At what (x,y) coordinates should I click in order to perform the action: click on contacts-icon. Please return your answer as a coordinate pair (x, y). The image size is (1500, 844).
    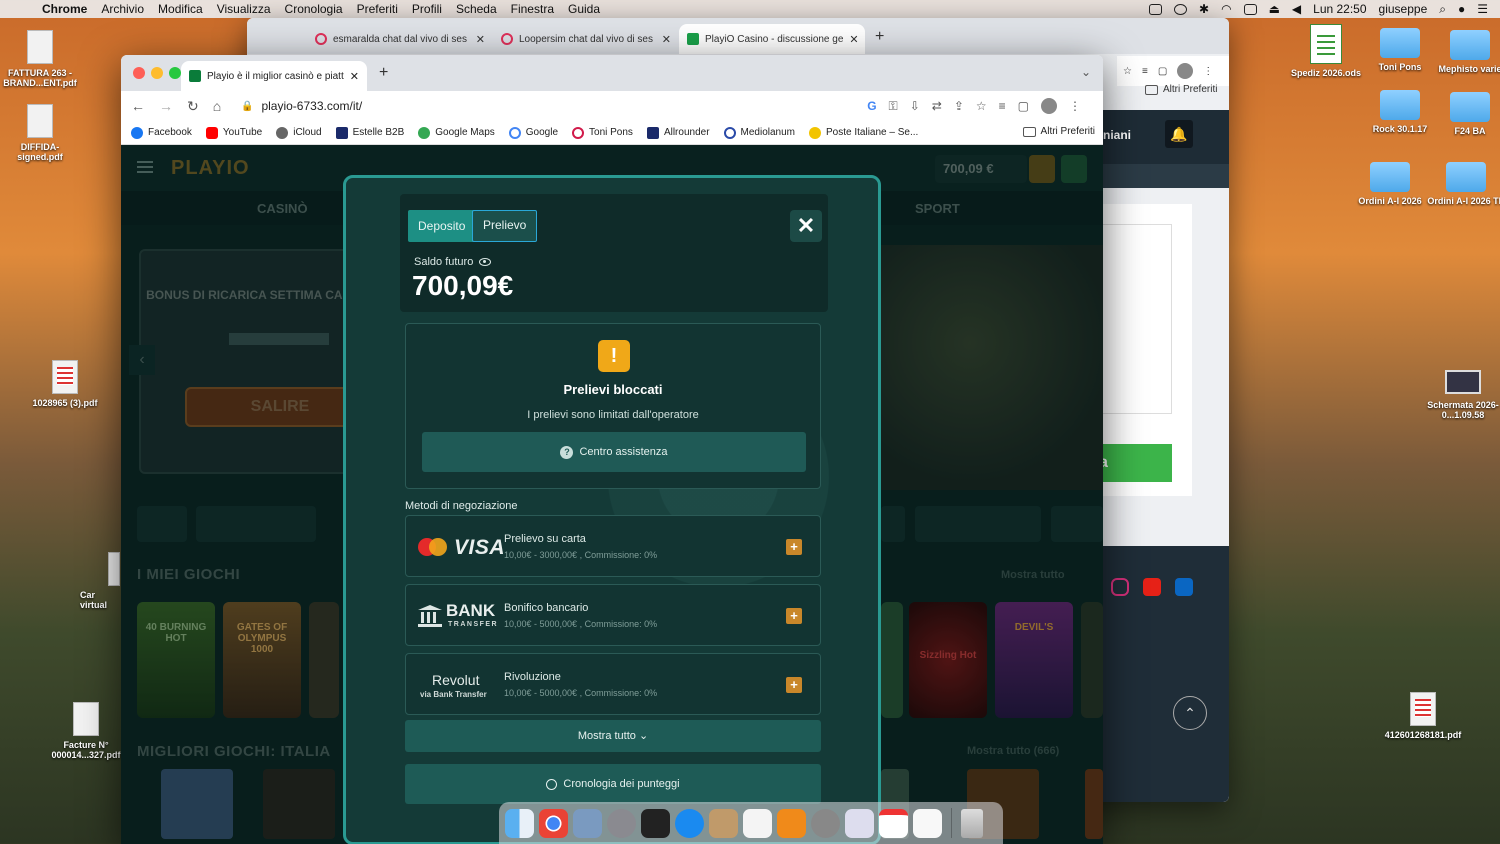
    Looking at the image, I should click on (723, 823).